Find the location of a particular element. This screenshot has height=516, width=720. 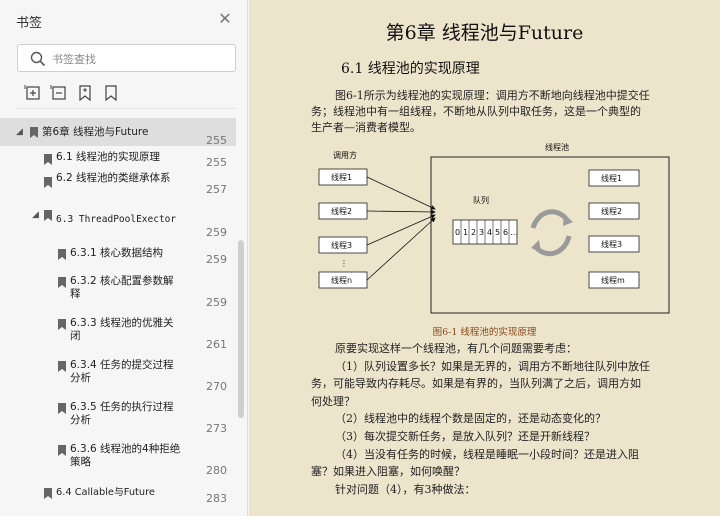

text-line: 塞？如果进入阻塞，如何唤醒？ is located at coordinates (388, 472).